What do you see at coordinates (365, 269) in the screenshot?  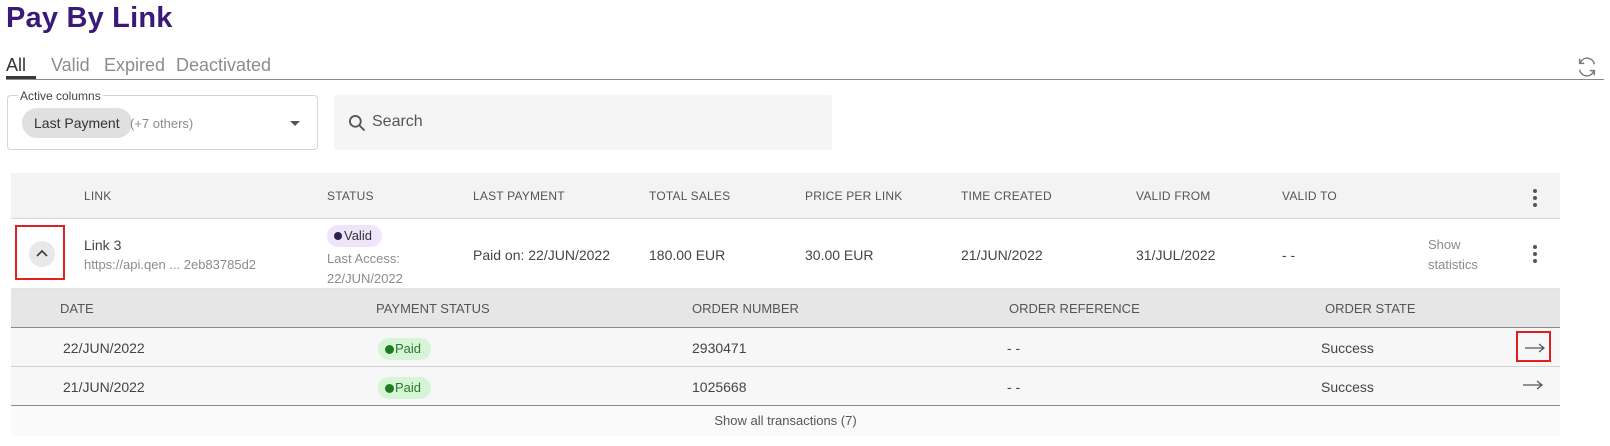 I see `last-access: Last Access: 22/JUN/2022` at bounding box center [365, 269].